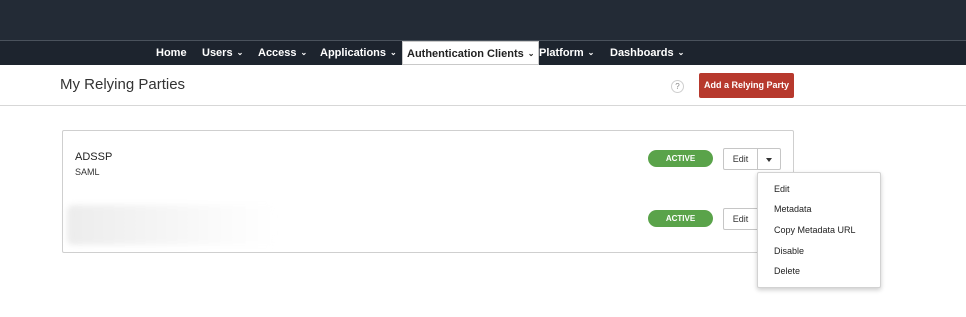 The image size is (966, 317). I want to click on nav-users-label: Users, so click(217, 53).